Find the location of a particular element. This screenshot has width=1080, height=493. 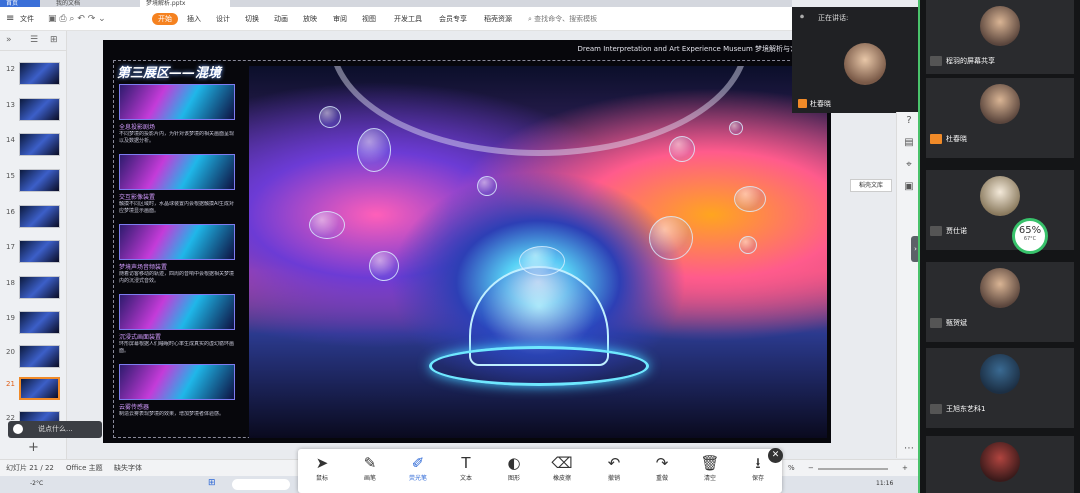

pen-tool-button: ✎ 画笔 is located at coordinates (370, 472).